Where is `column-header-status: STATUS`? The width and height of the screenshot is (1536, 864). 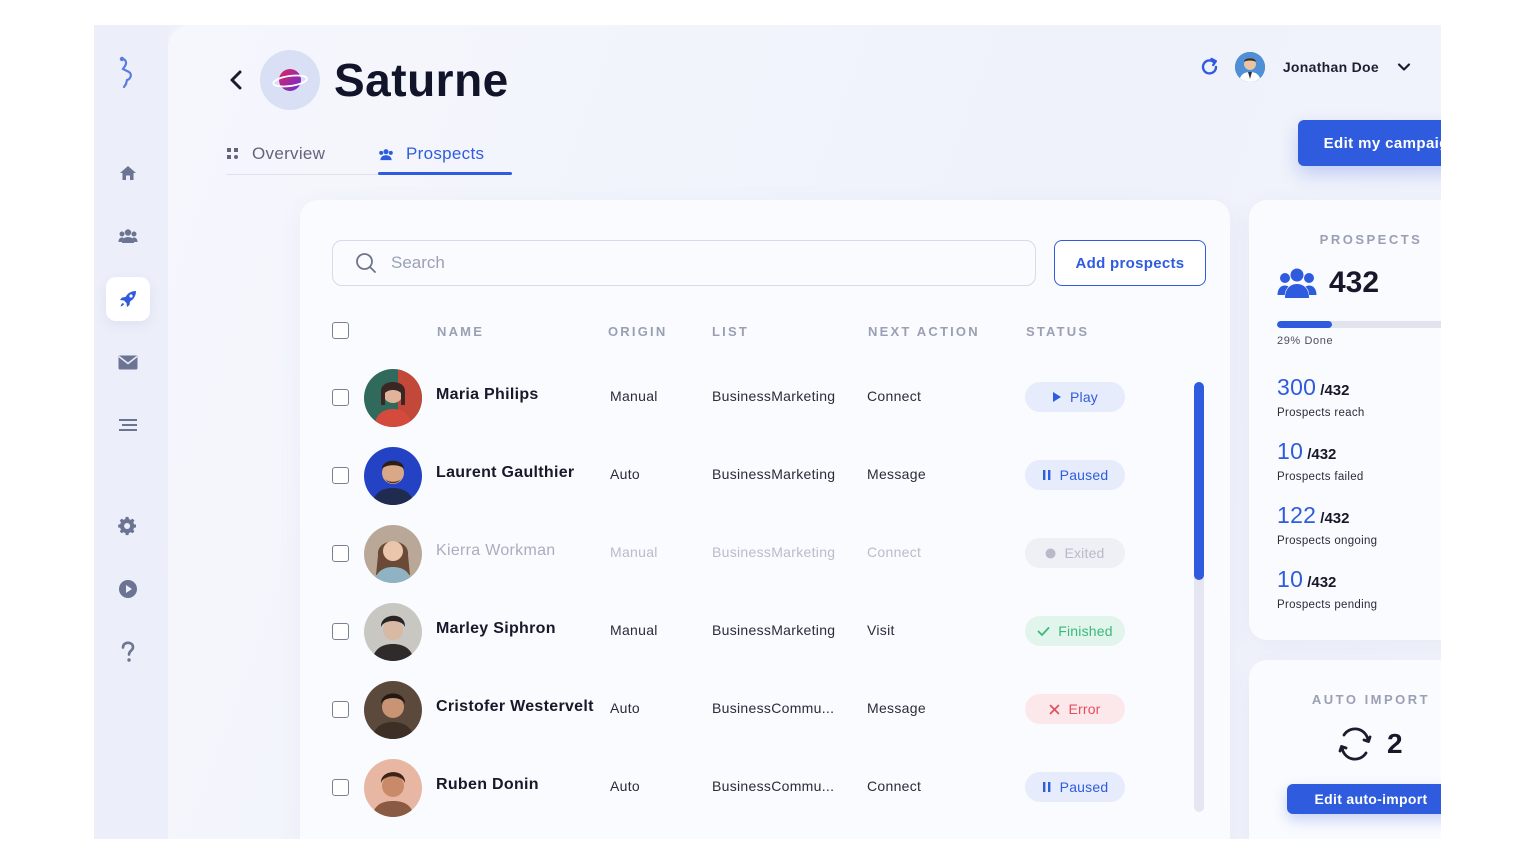 column-header-status: STATUS is located at coordinates (1057, 331).